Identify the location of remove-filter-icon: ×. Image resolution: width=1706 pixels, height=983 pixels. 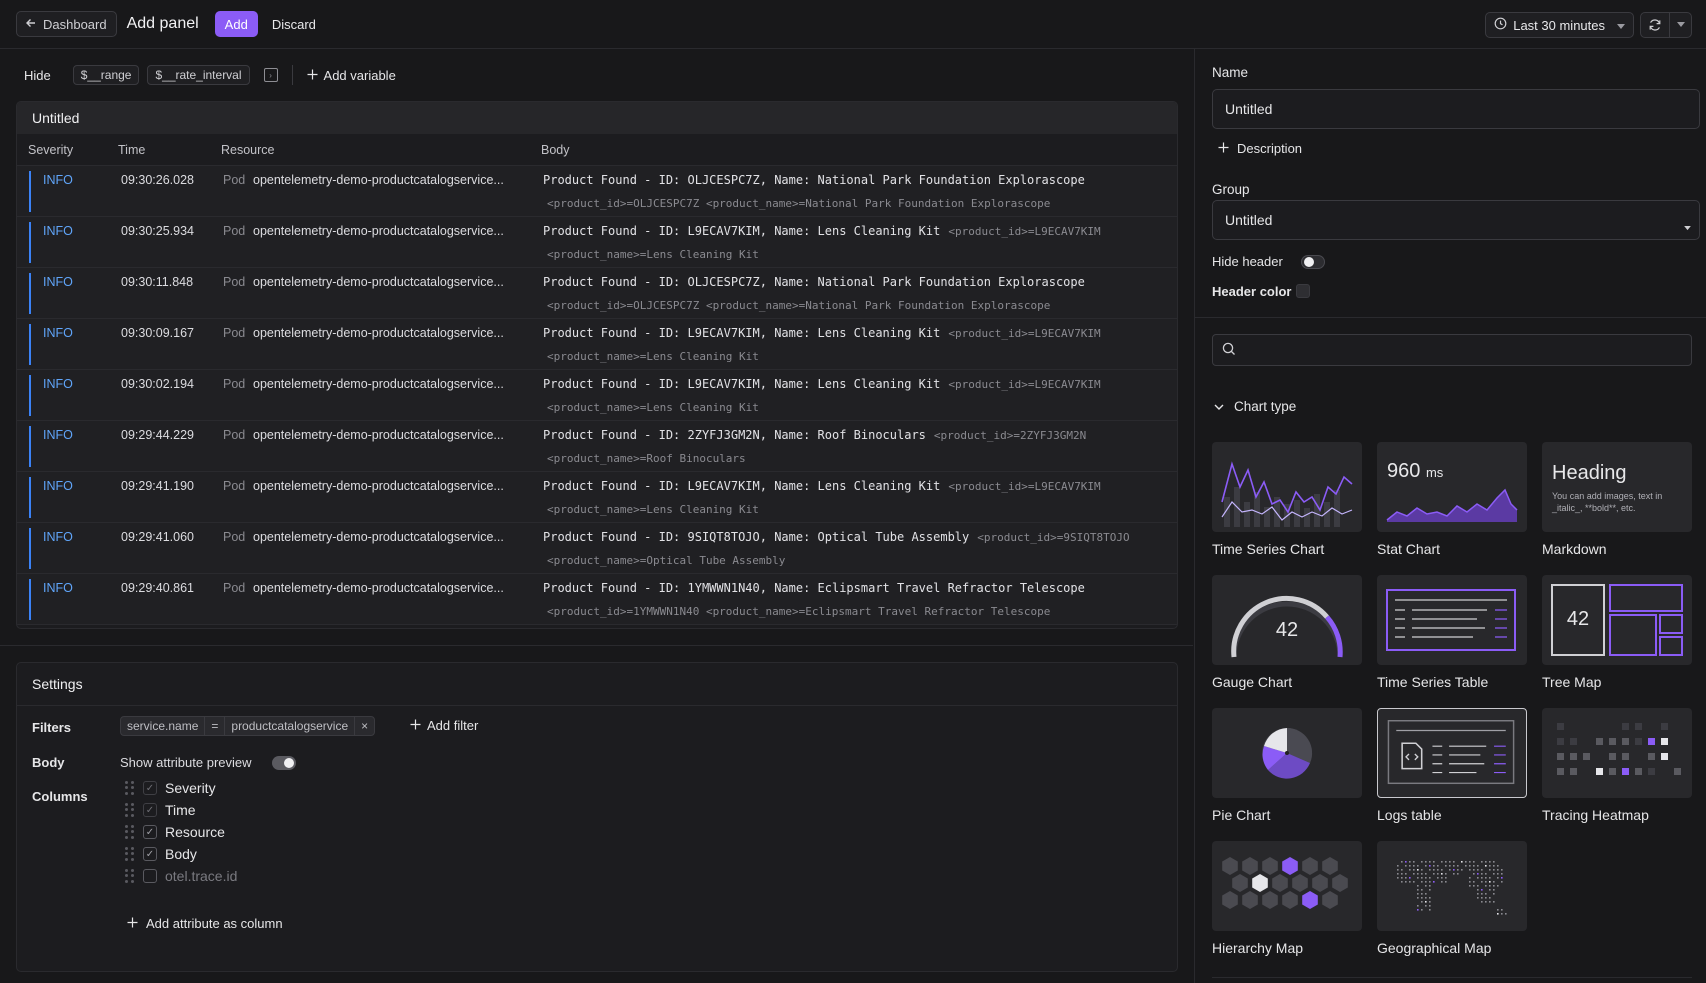
(364, 726).